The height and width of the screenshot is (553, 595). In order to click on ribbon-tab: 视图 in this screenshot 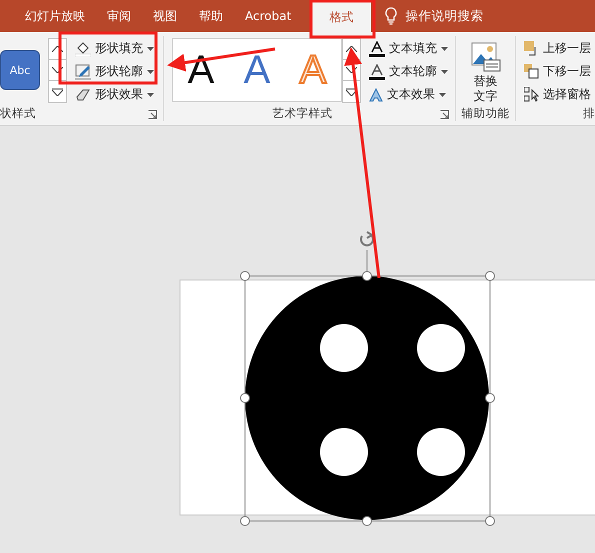, I will do `click(165, 16)`.